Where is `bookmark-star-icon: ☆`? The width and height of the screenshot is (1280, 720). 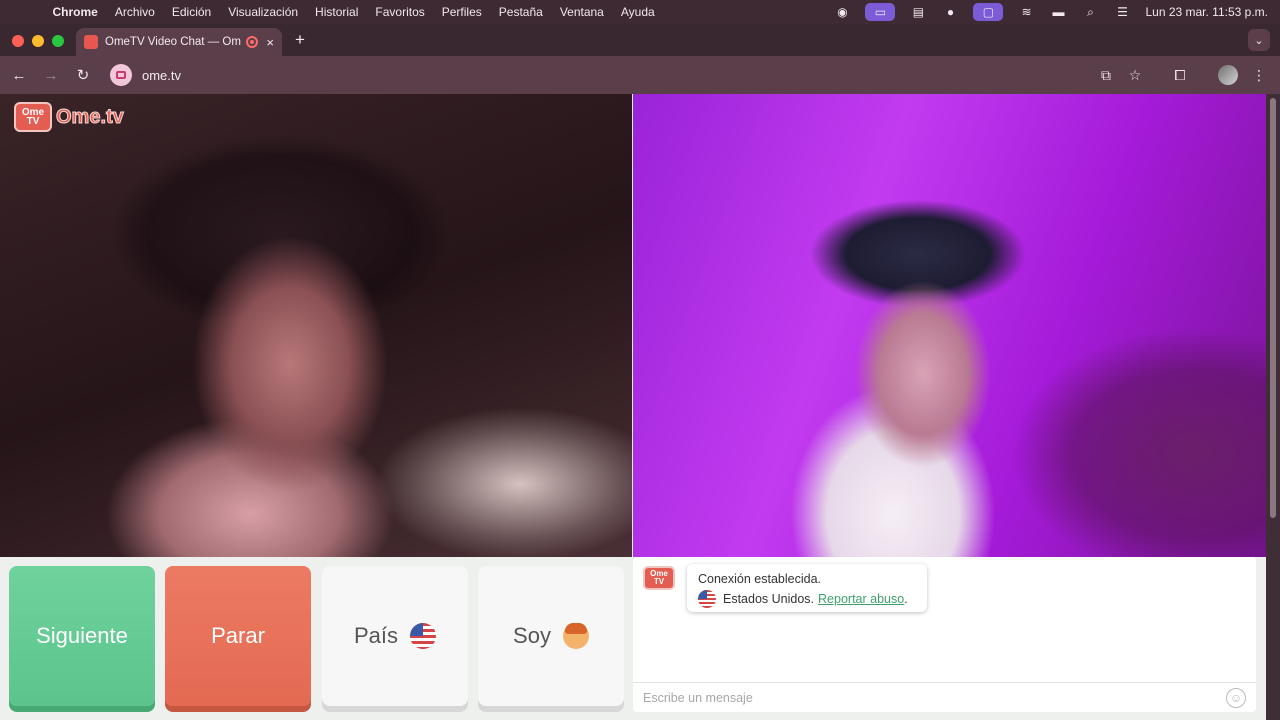
bookmark-star-icon: ☆ is located at coordinates (1135, 75).